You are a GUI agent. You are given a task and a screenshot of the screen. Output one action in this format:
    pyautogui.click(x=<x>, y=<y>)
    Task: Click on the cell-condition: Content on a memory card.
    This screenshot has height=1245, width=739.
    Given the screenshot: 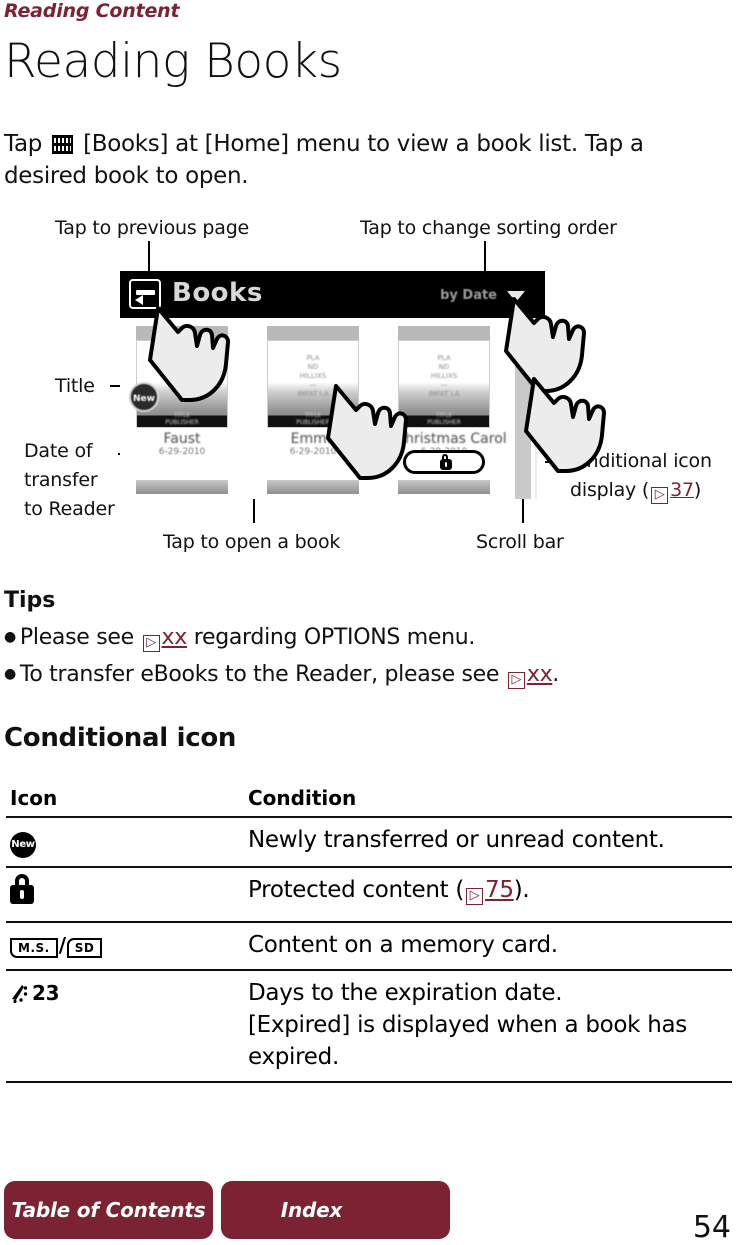 What is the action you would take?
    pyautogui.click(x=488, y=946)
    